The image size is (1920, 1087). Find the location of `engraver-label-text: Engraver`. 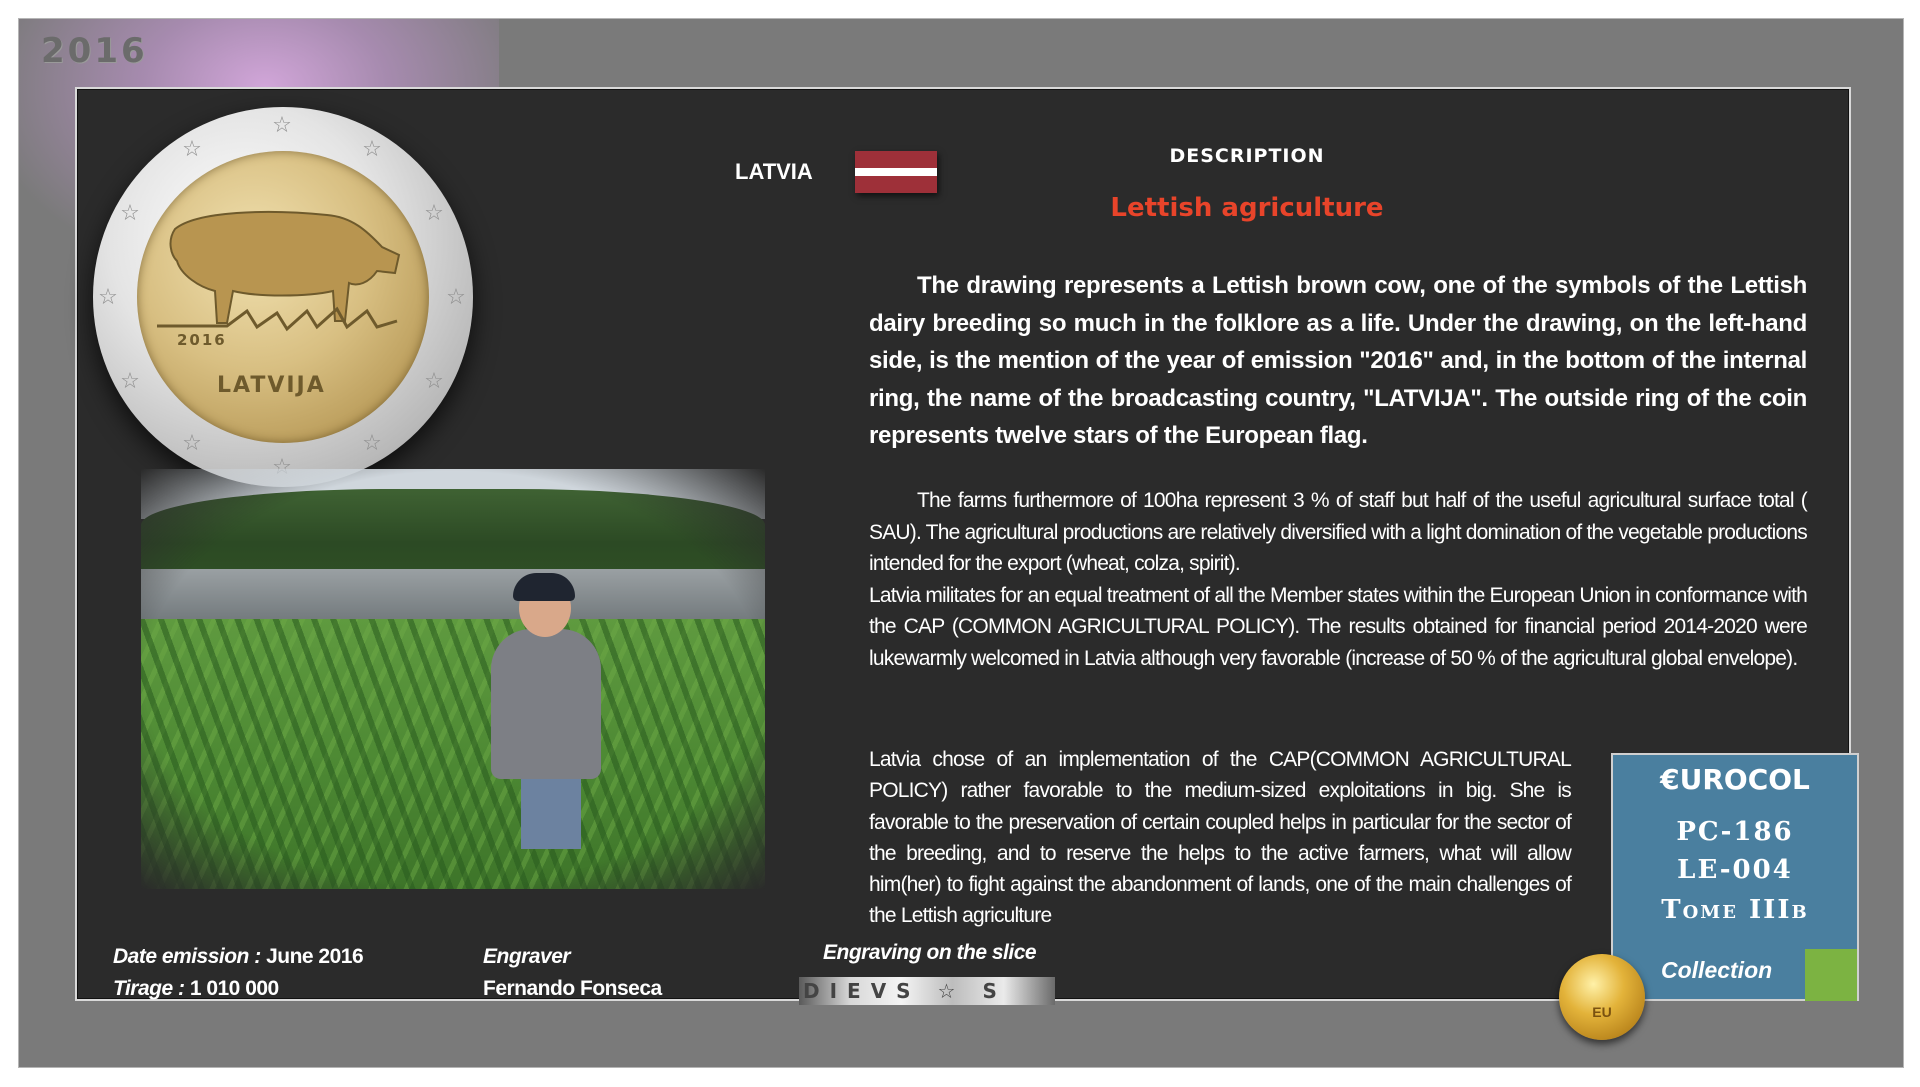

engraver-label-text: Engraver is located at coordinates (527, 956).